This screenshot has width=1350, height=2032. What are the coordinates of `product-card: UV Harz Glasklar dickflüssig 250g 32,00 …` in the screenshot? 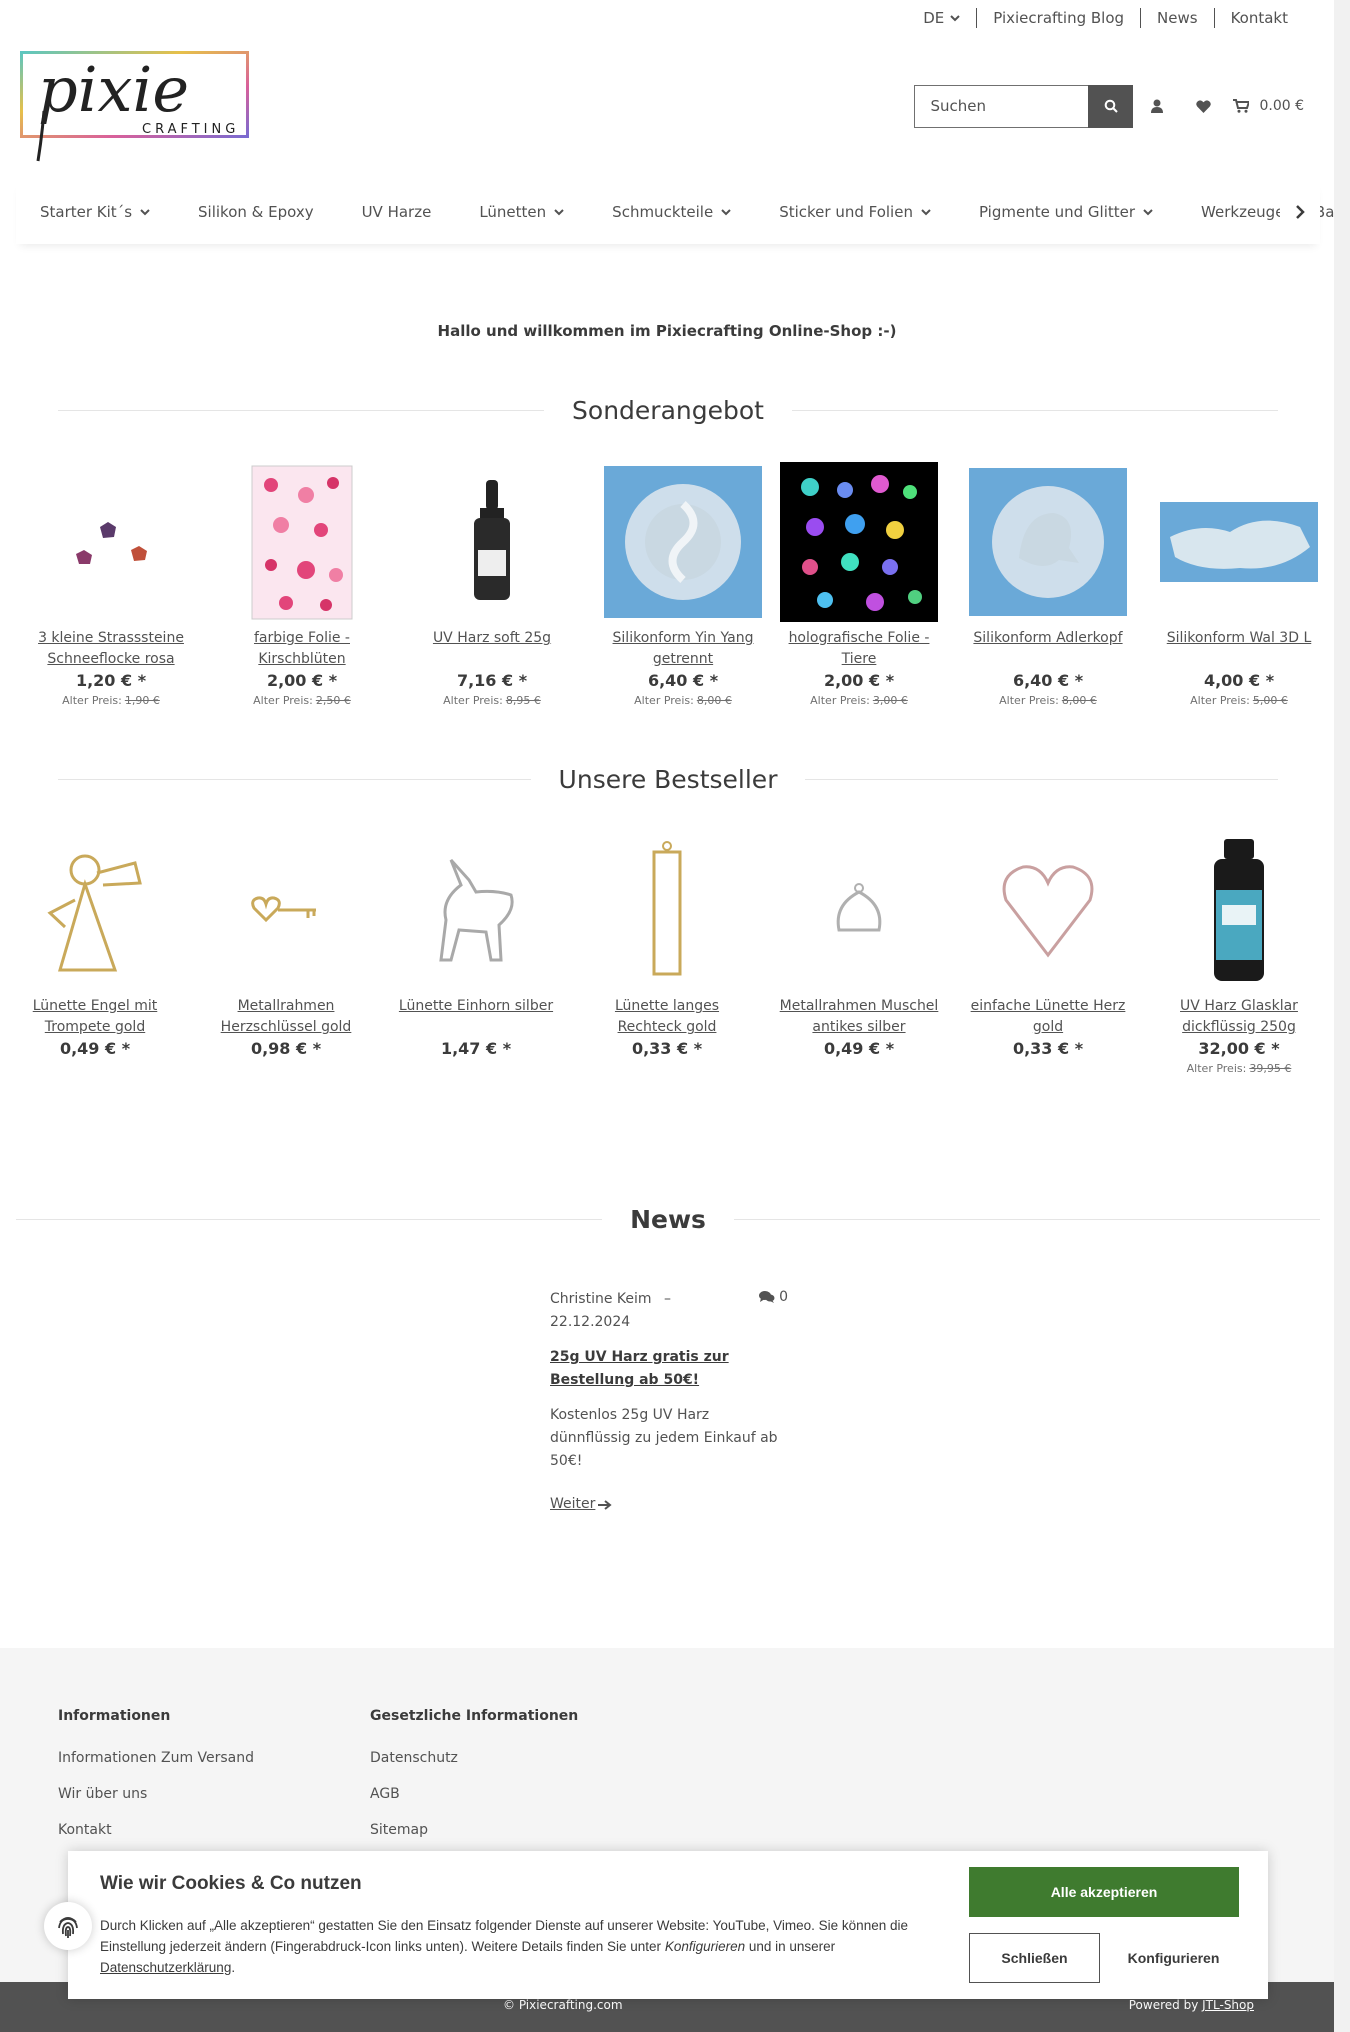 It's located at (1239, 952).